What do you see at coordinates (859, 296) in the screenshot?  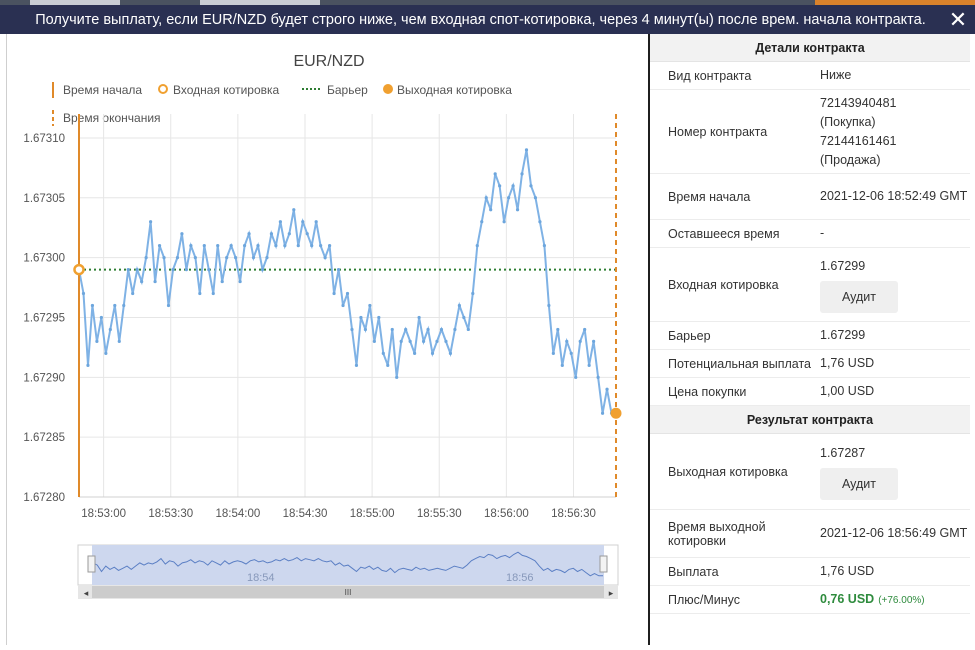 I see `entry-audit-button: Аудит` at bounding box center [859, 296].